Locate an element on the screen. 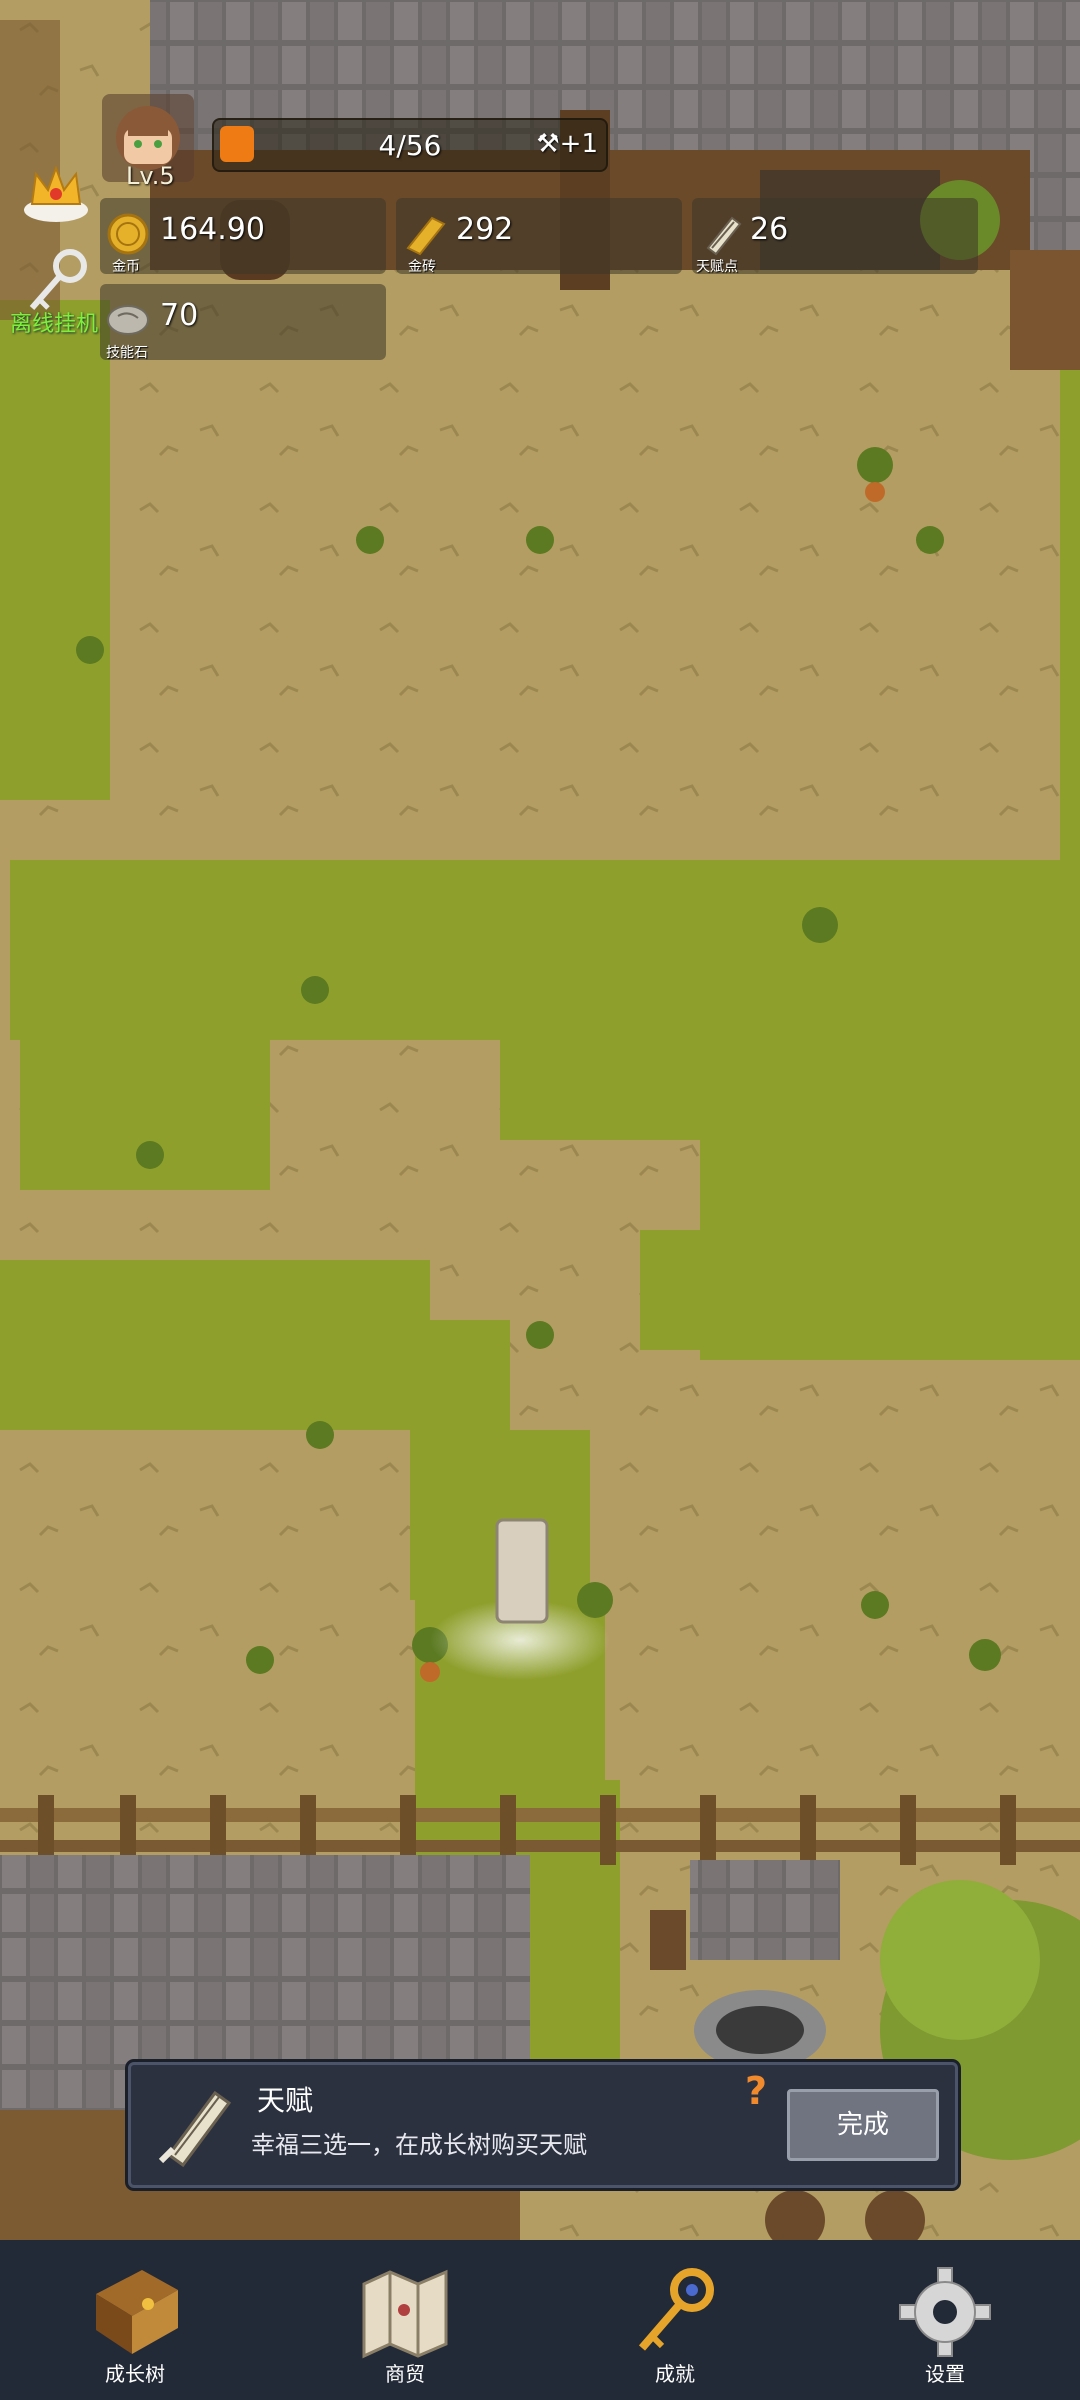  task-help-icon: ? is located at coordinates (756, 2091).